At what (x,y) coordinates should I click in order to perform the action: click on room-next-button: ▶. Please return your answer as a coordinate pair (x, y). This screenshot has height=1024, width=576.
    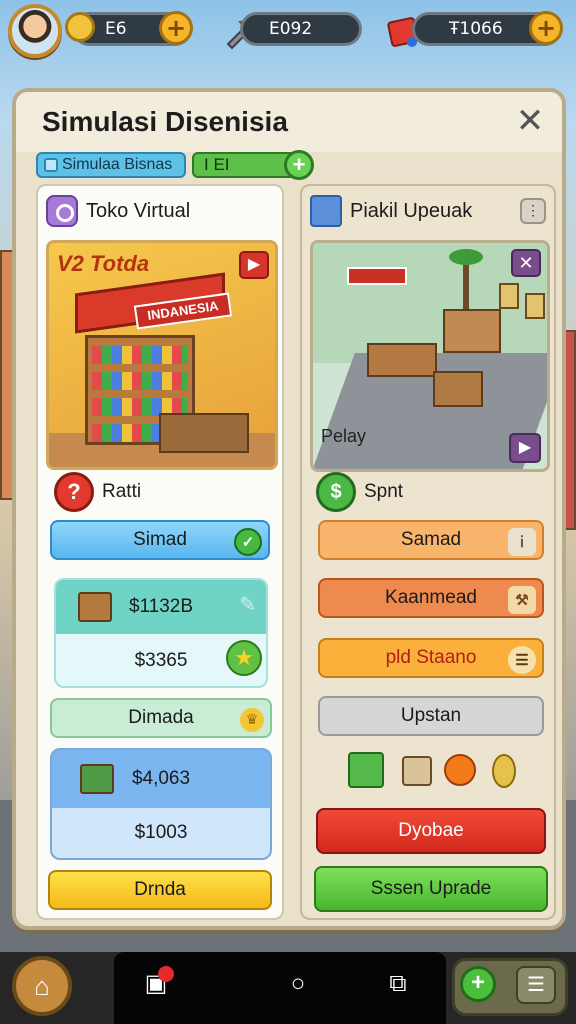
    Looking at the image, I should click on (525, 448).